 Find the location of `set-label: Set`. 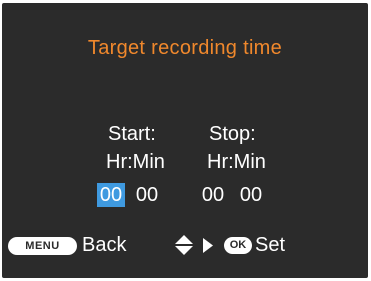

set-label: Set is located at coordinates (270, 245).